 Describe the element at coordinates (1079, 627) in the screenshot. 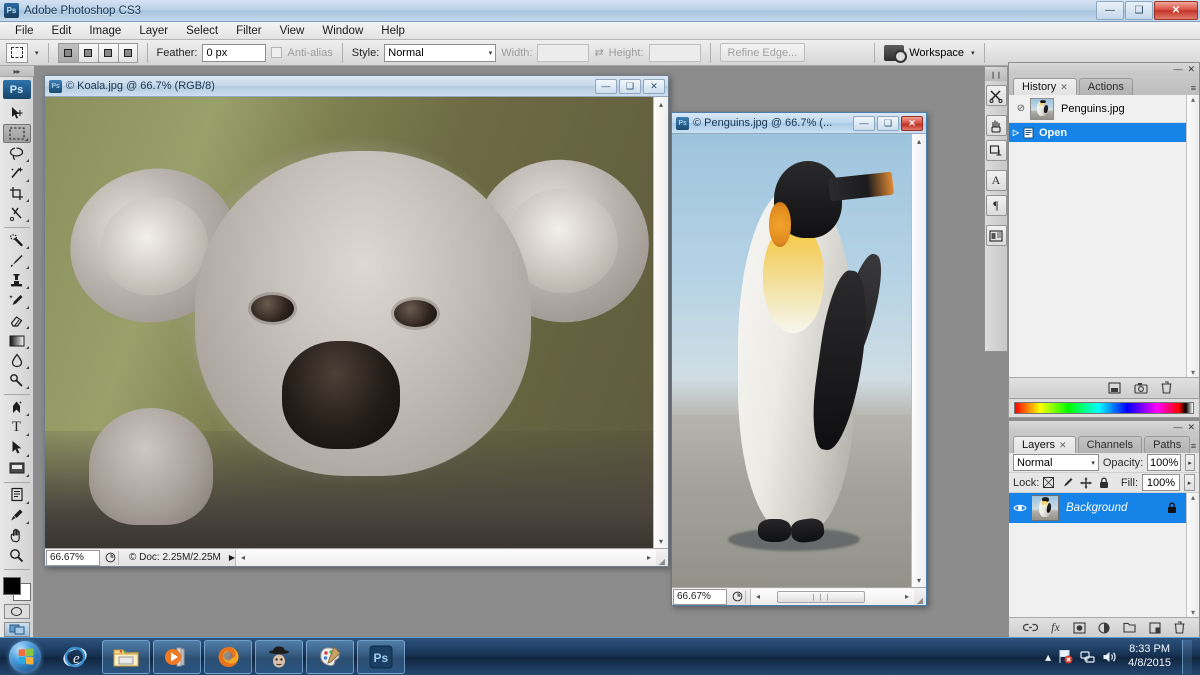

I see `layer-mask-icon` at that location.